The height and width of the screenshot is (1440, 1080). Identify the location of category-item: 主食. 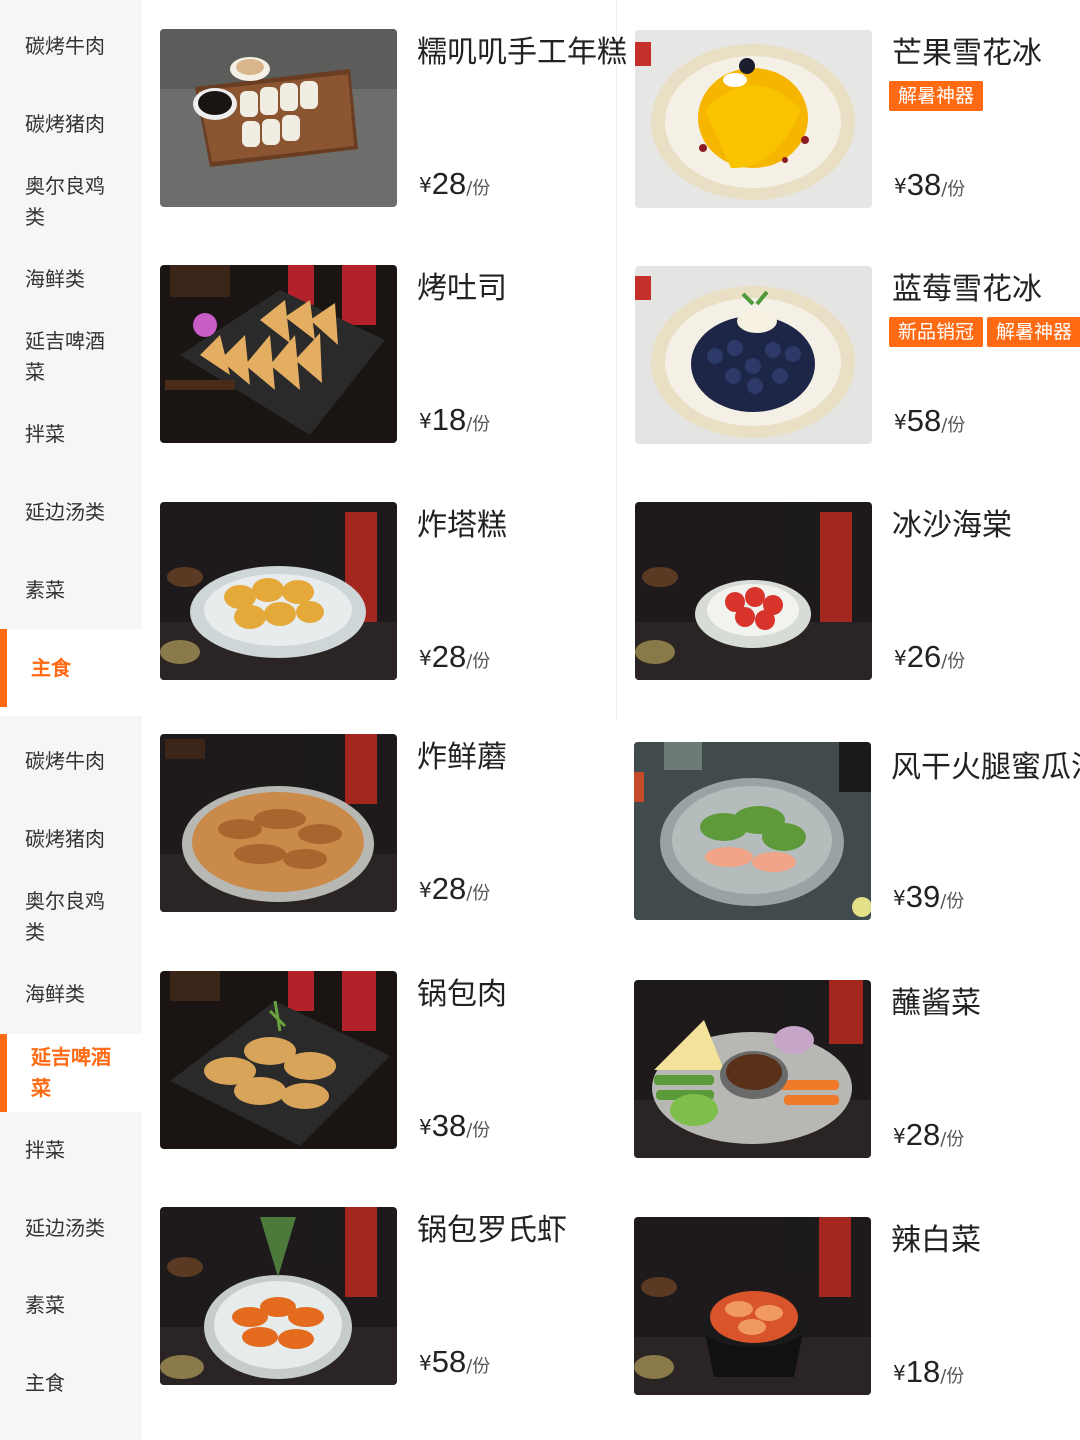
(71, 1383).